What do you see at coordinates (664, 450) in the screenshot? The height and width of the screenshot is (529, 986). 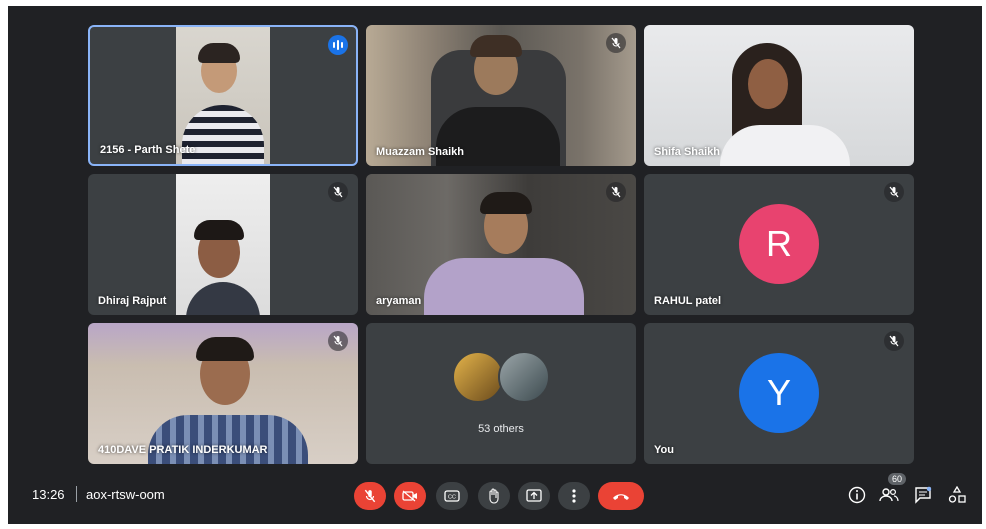 I see `participant-name: You` at bounding box center [664, 450].